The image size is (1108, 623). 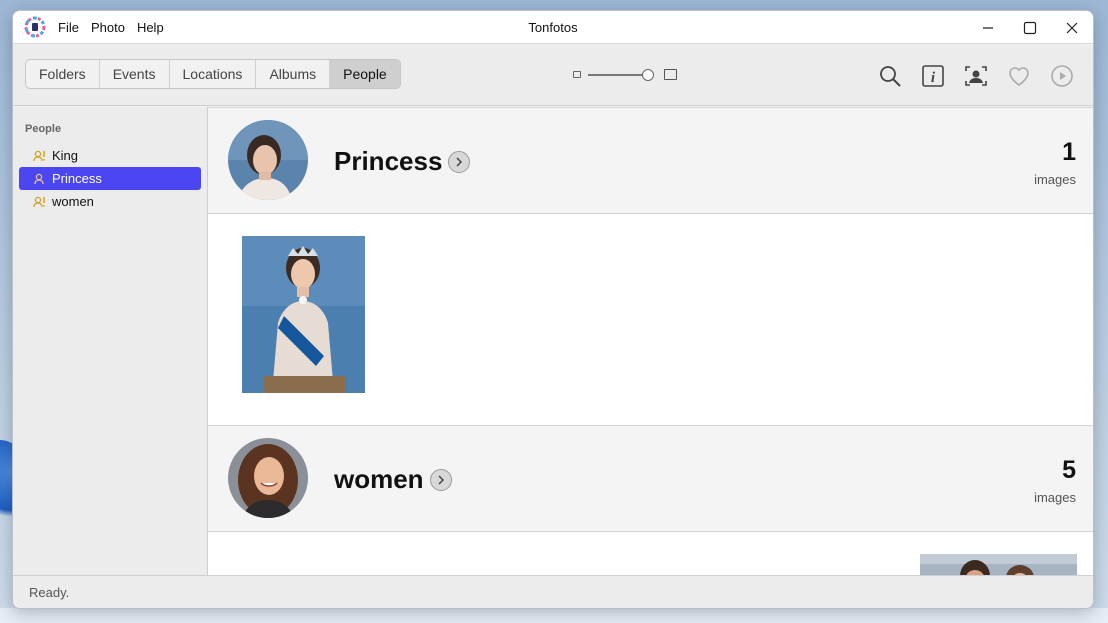 I want to click on info-button: i, so click(x=933, y=76).